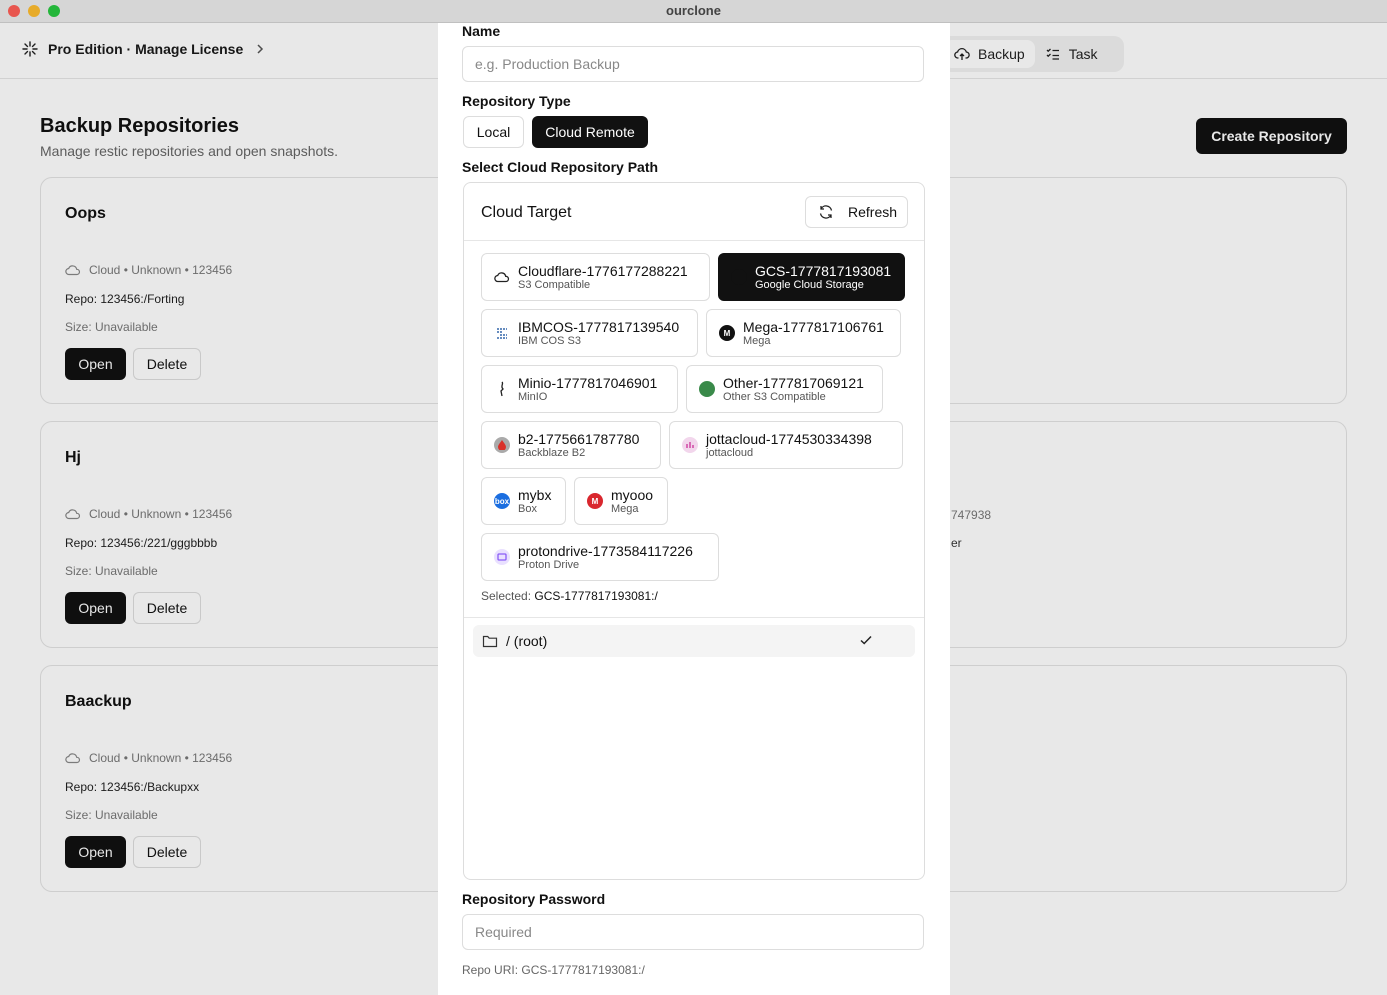  I want to click on remote-card-mybx: box mybx Box, so click(523, 501).